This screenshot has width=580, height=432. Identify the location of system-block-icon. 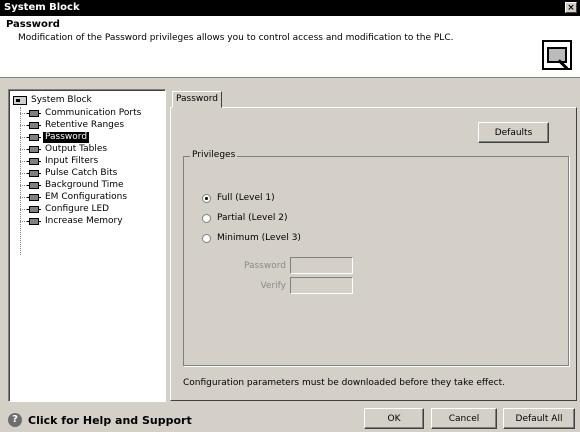
(20, 100).